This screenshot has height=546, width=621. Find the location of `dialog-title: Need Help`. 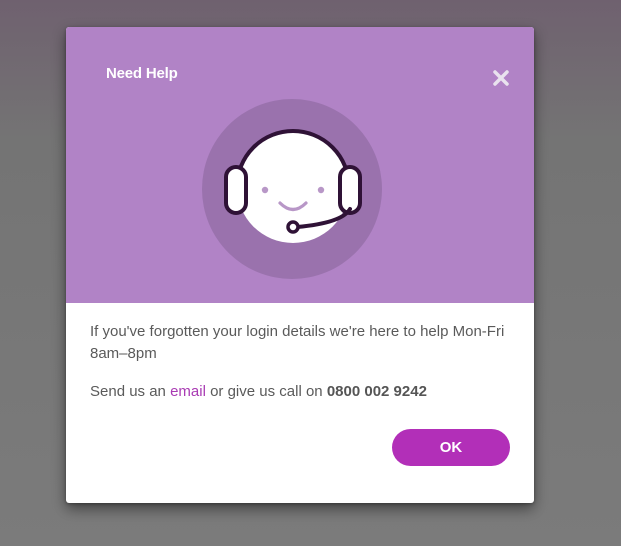

dialog-title: Need Help is located at coordinates (142, 73).